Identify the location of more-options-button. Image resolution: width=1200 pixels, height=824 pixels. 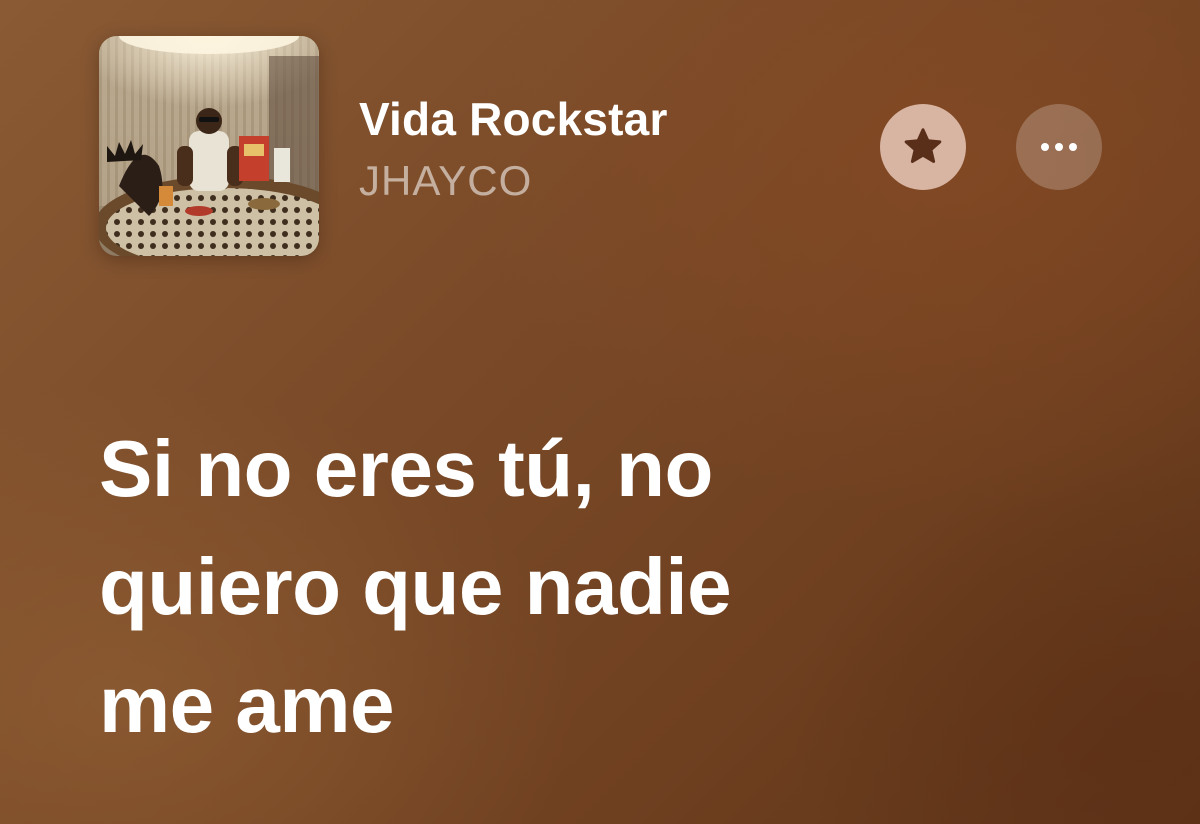
(1059, 147).